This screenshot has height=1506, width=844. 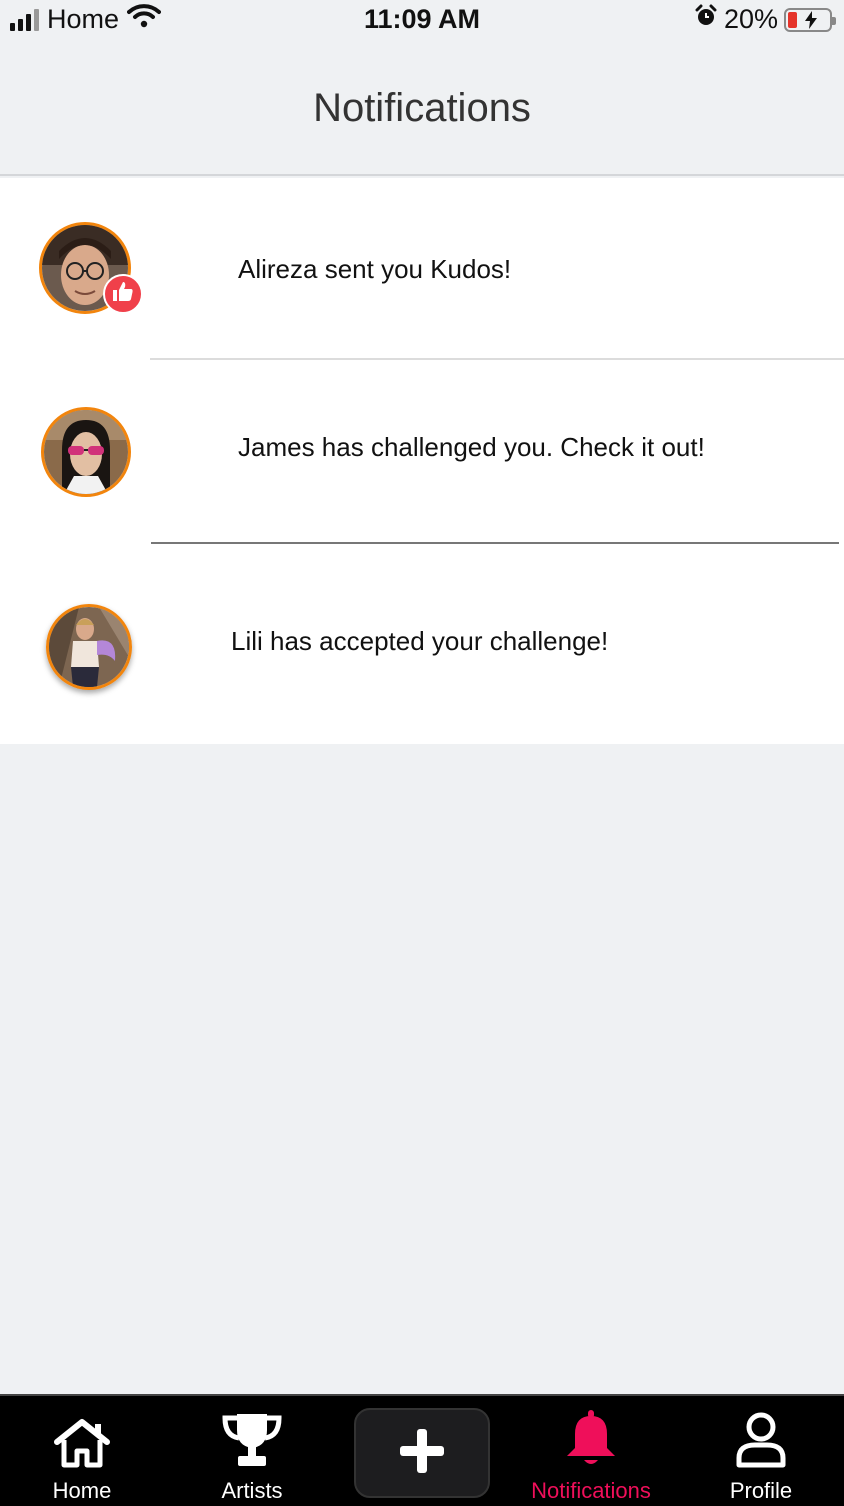 What do you see at coordinates (252, 1439) in the screenshot?
I see `trophy-icon` at bounding box center [252, 1439].